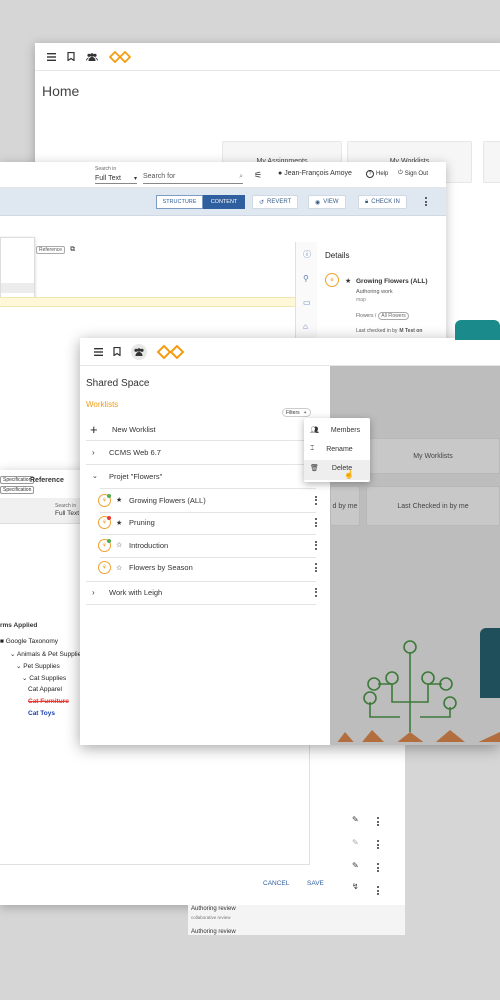 Image resolution: width=500 pixels, height=1000 pixels. Describe the element at coordinates (370, 174) in the screenshot. I see `help-icon: ?` at that location.